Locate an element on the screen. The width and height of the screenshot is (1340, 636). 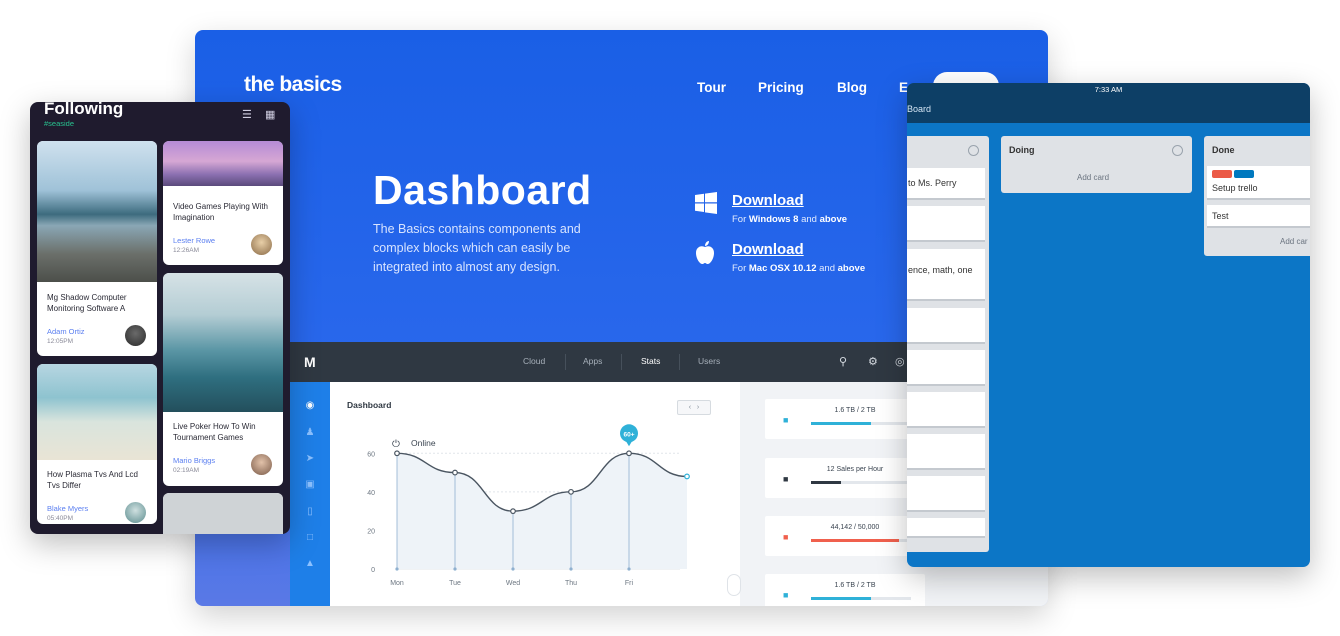
stat-card: ■ 44,142 / 50,000 is located at coordinates (845, 536).